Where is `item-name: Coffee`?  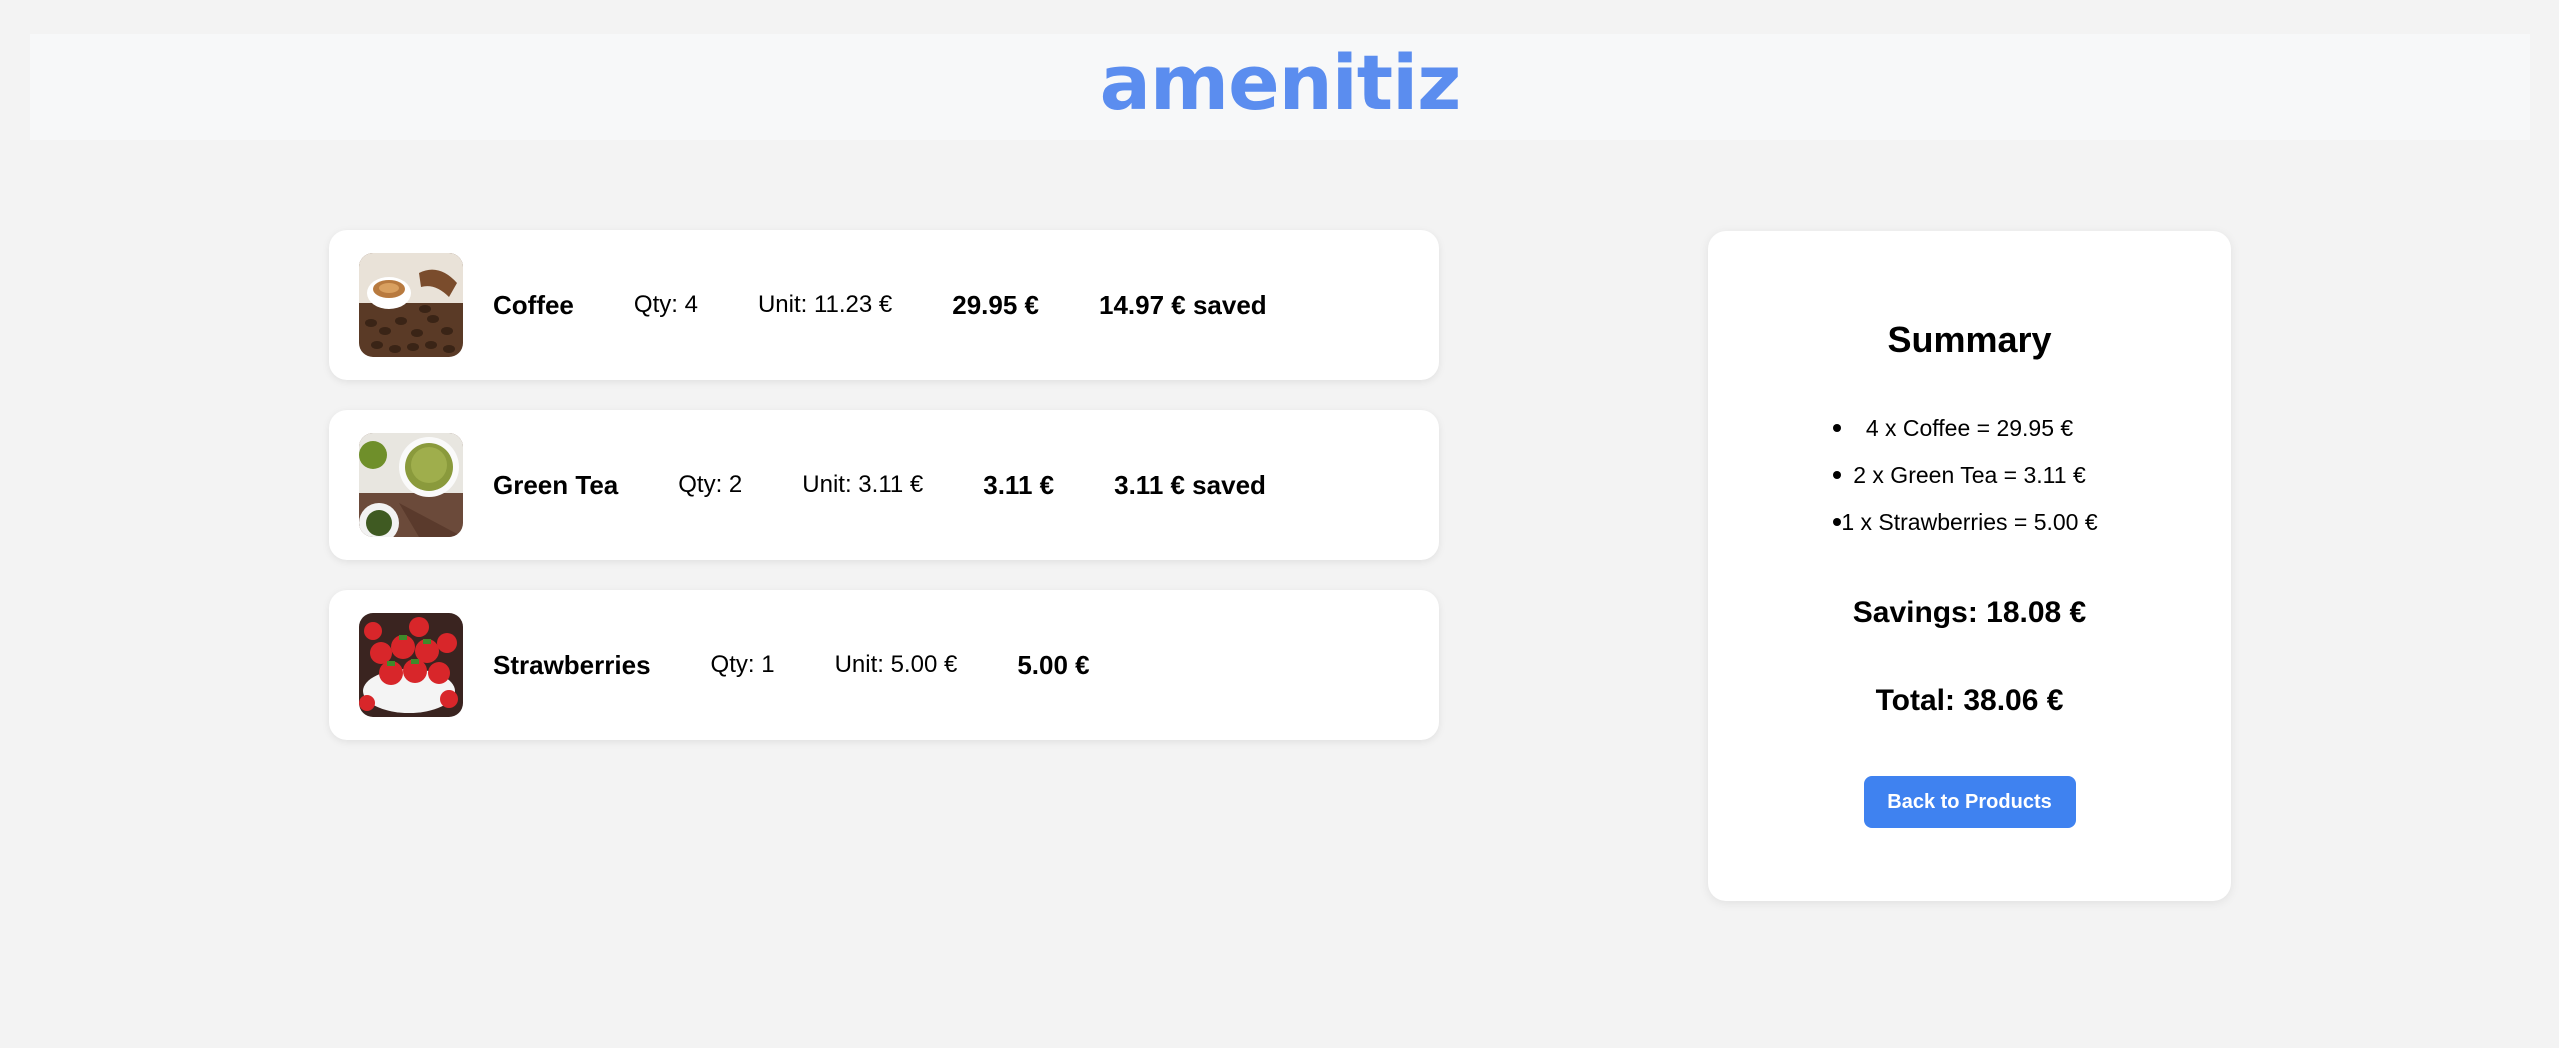
item-name: Coffee is located at coordinates (533, 304).